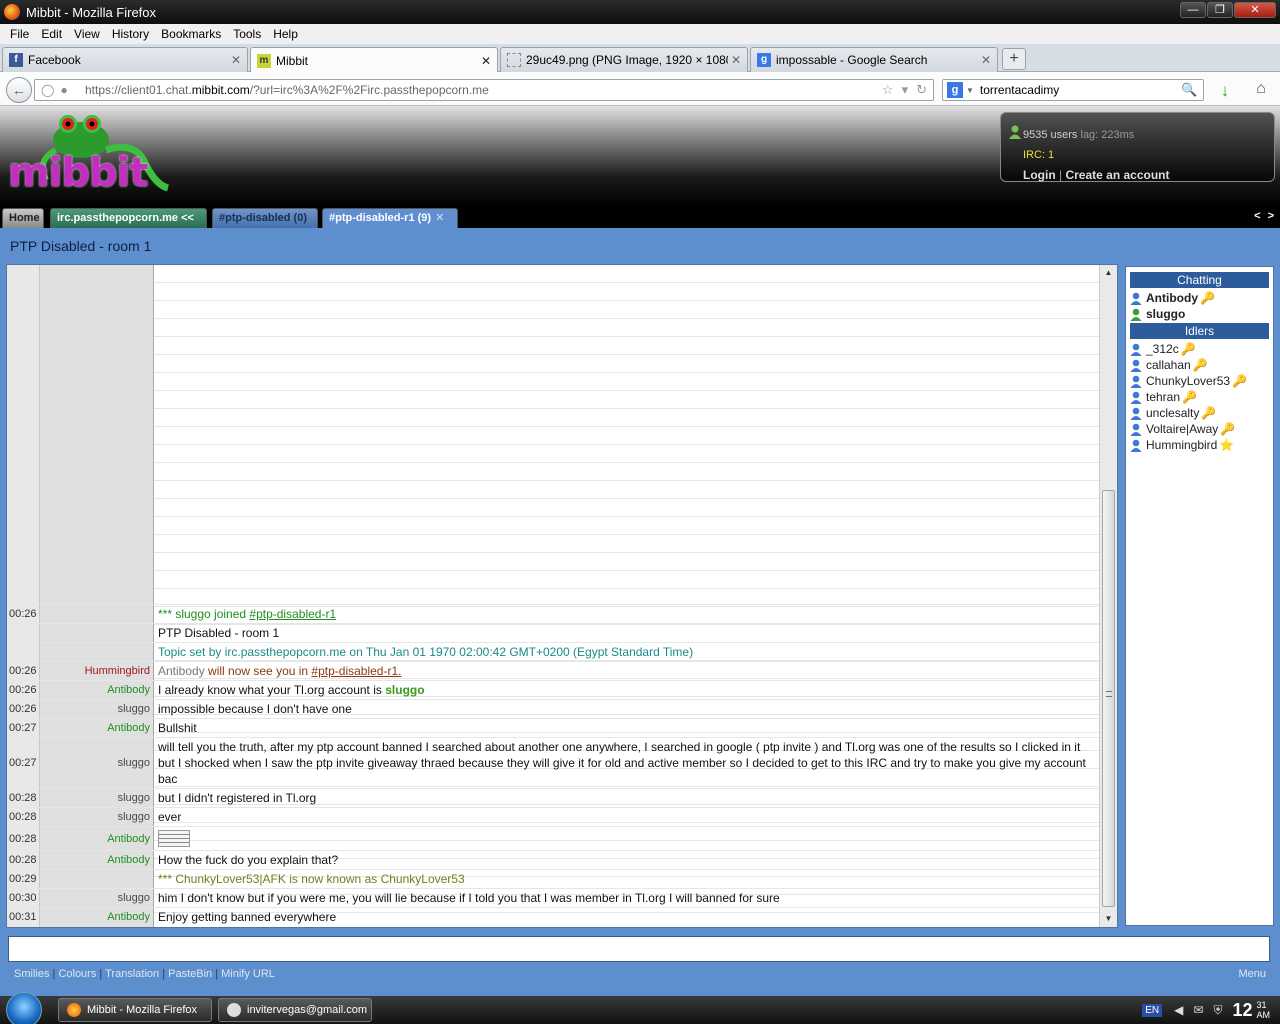  I want to click on menu-bookmarks: Bookmarks, so click(191, 34).